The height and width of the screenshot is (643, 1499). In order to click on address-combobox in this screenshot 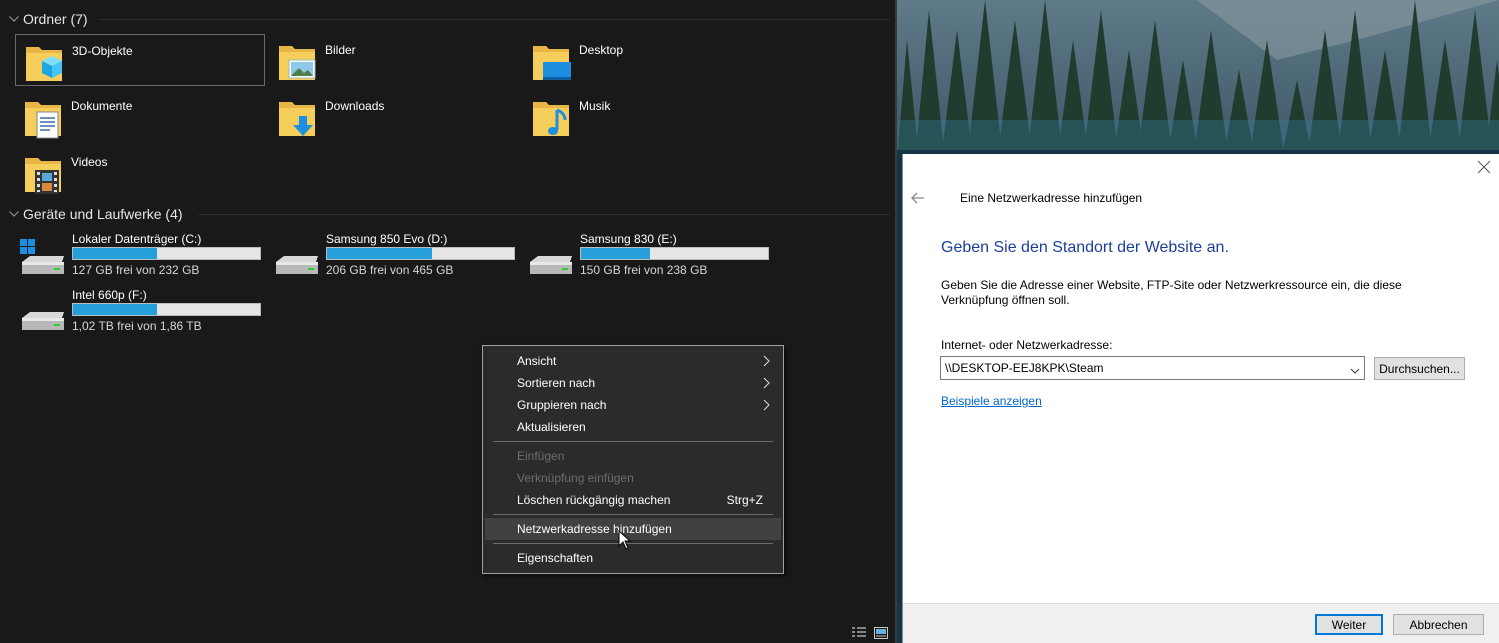, I will do `click(1152, 368)`.